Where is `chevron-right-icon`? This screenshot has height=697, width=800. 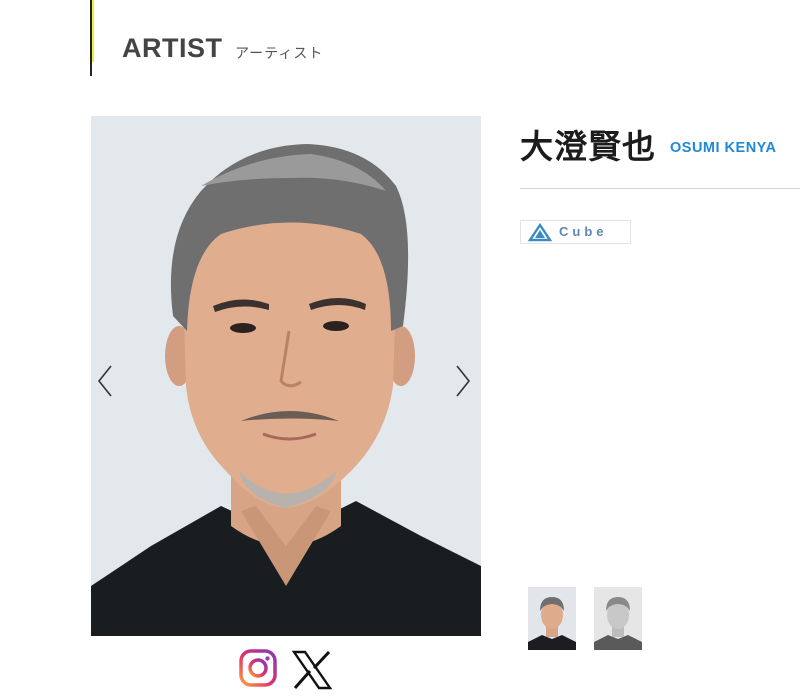
chevron-right-icon is located at coordinates (463, 381).